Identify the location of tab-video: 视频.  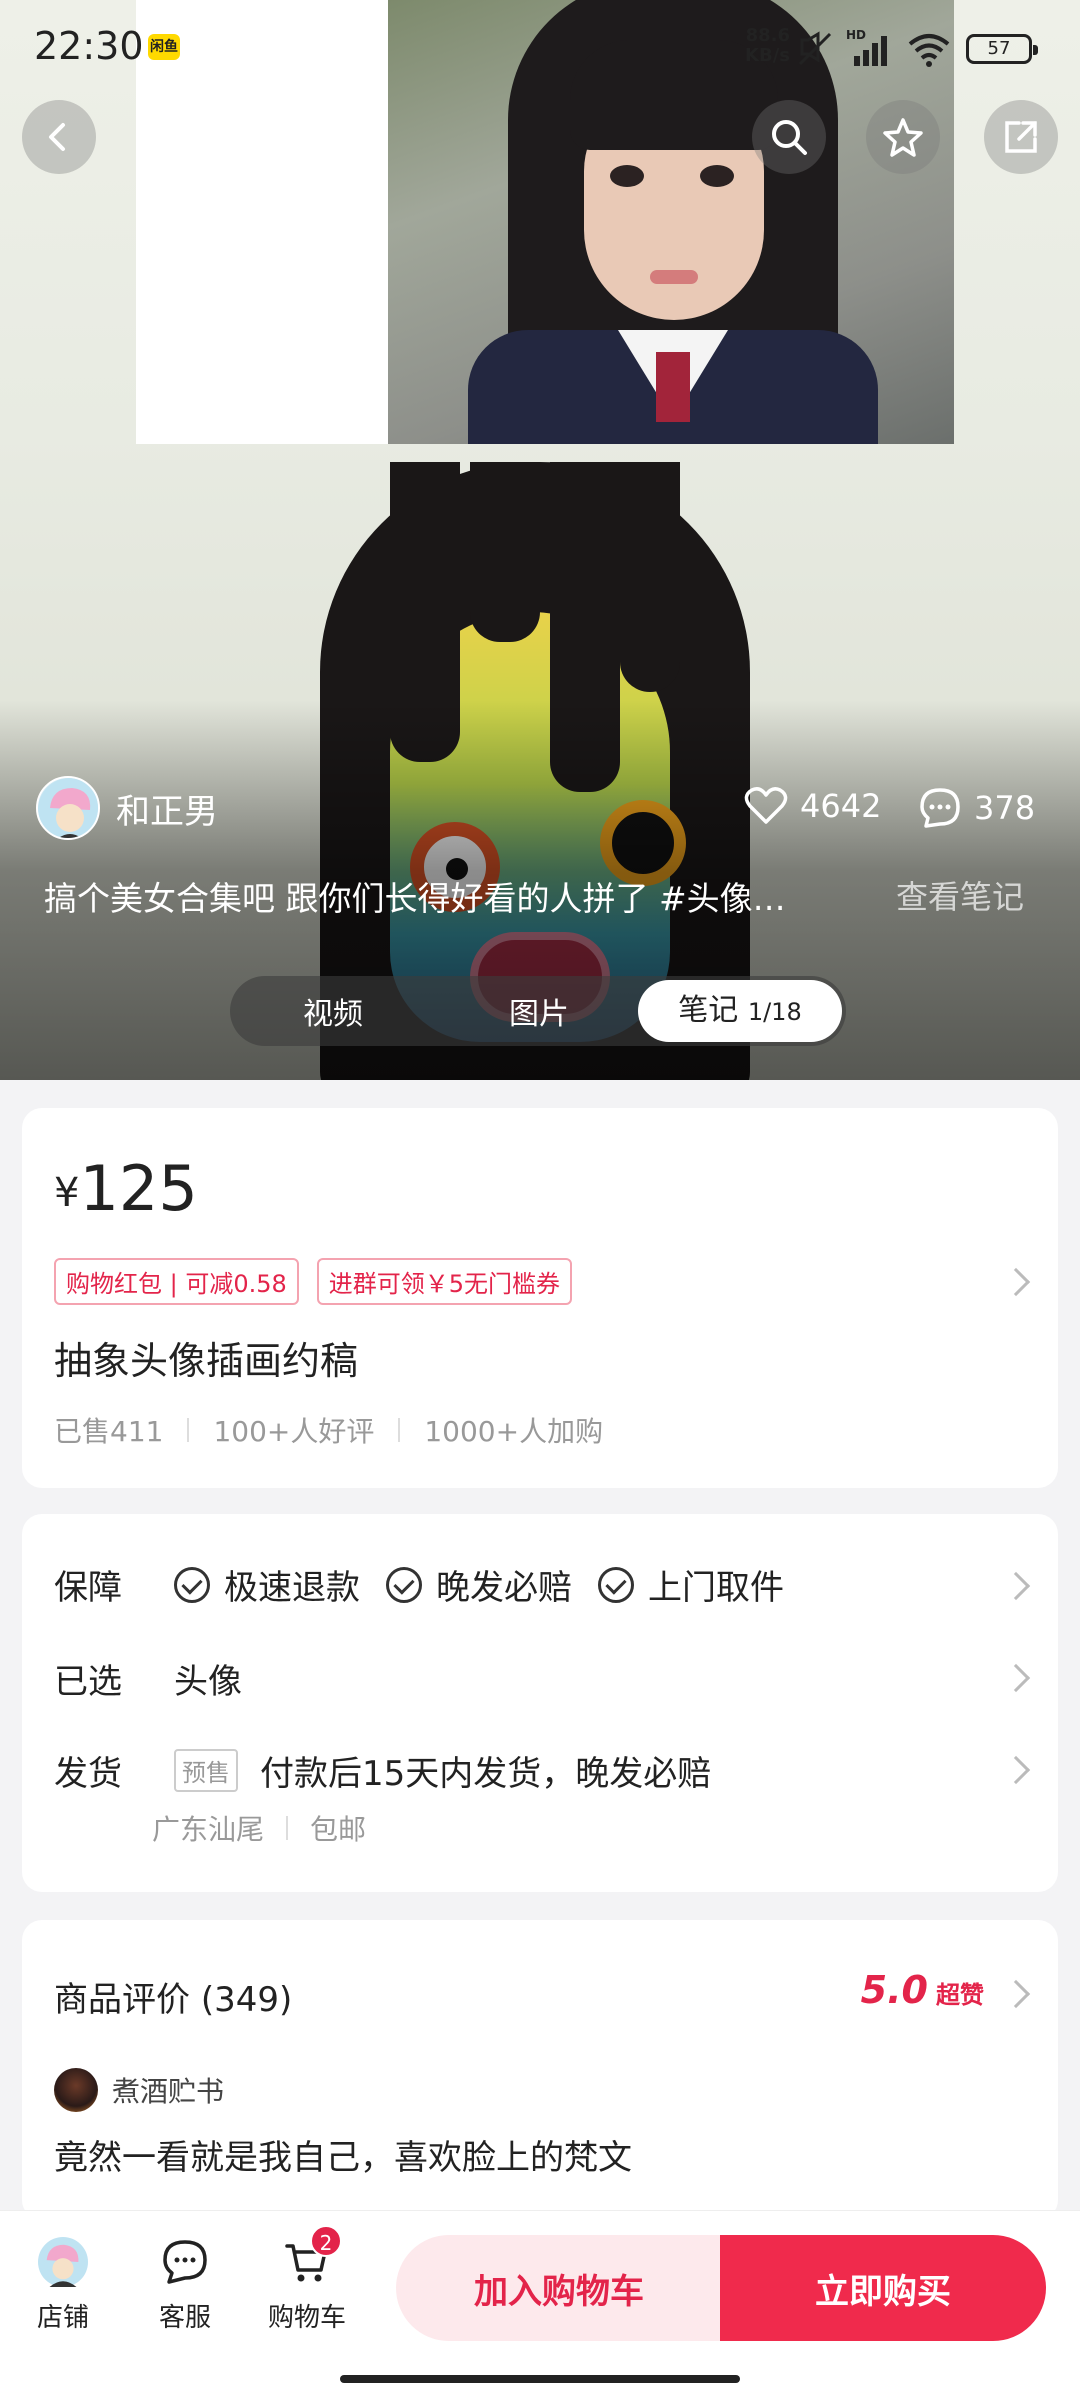
(333, 1011).